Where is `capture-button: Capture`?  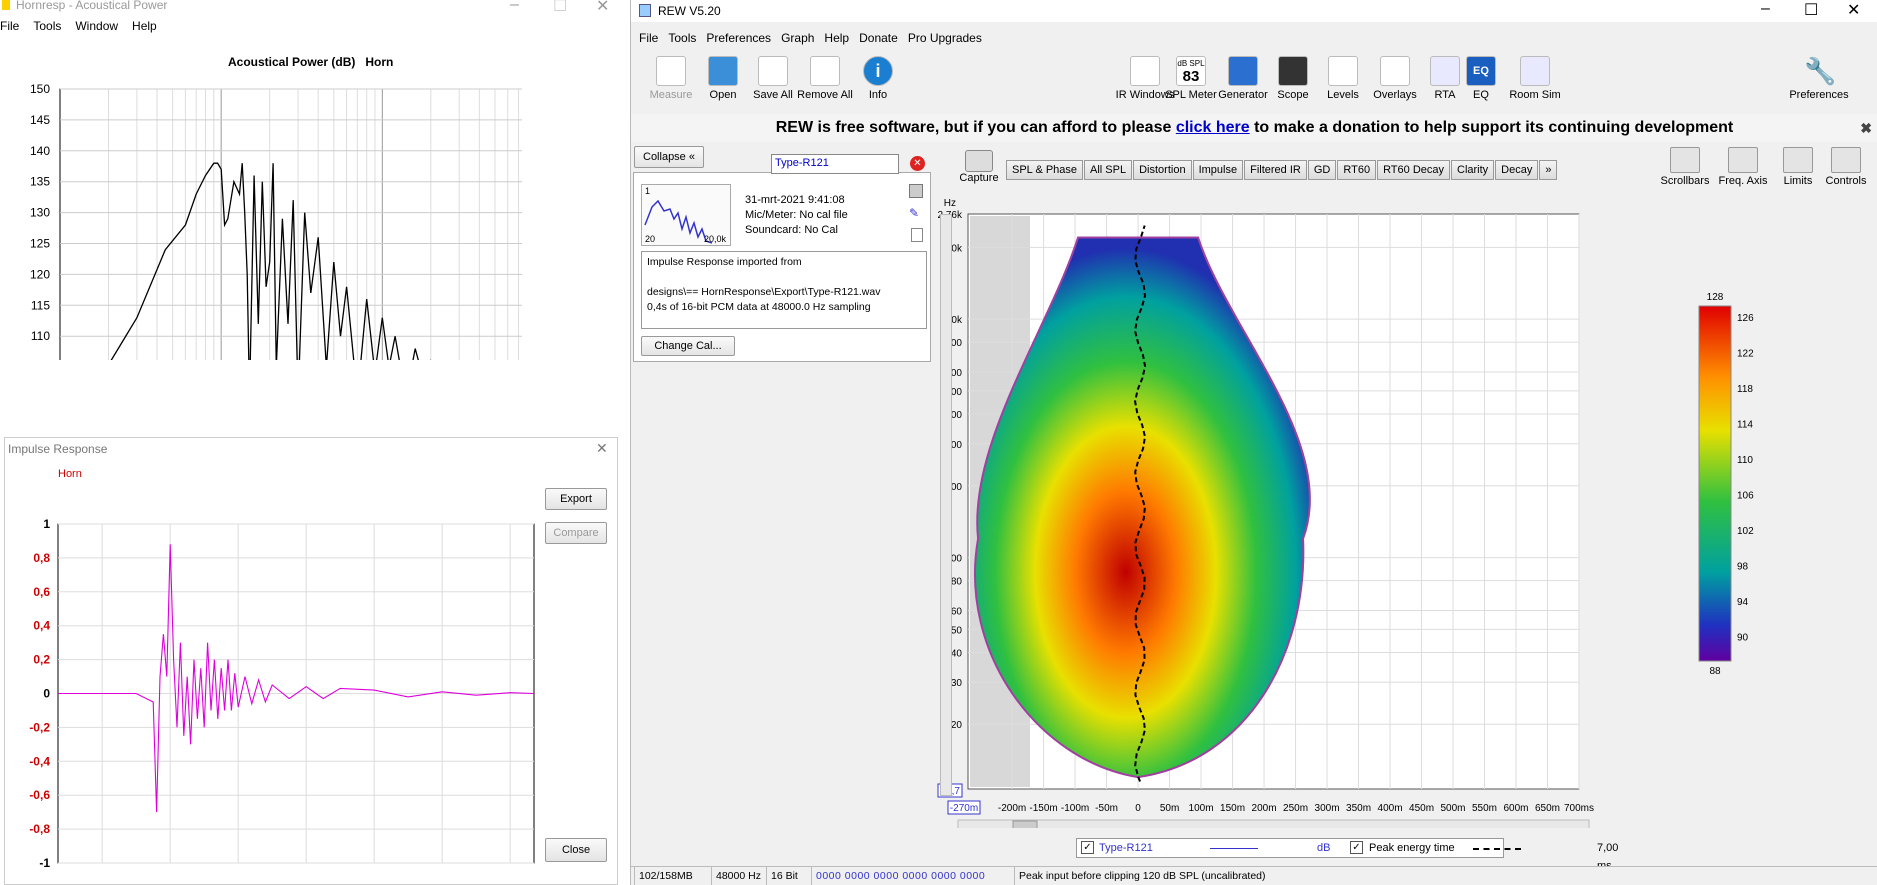 capture-button: Capture is located at coordinates (979, 167).